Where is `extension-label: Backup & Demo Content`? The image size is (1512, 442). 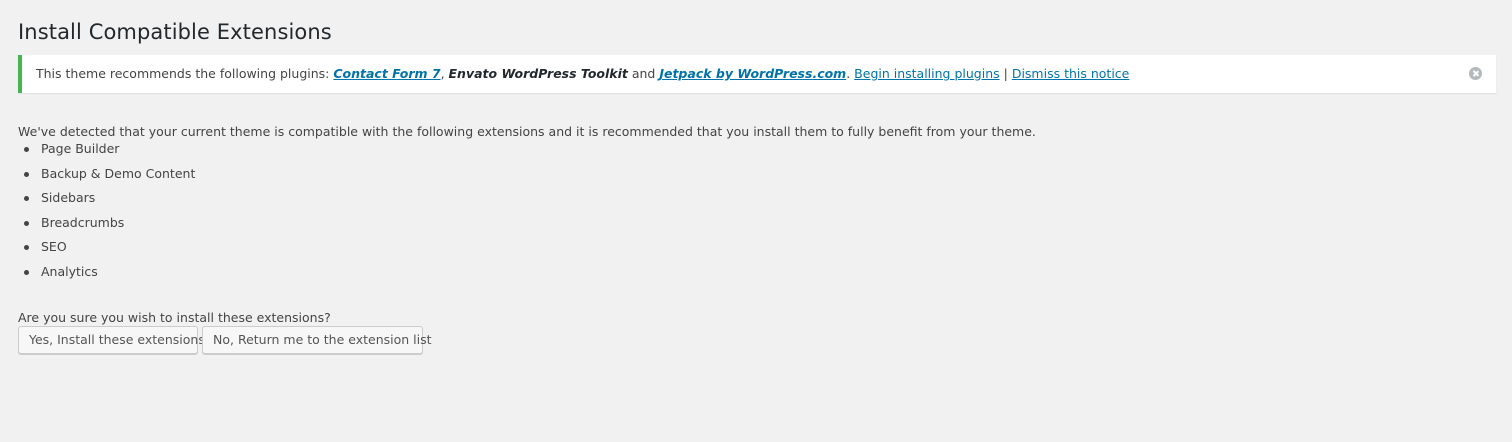
extension-label: Backup & Demo Content is located at coordinates (118, 173).